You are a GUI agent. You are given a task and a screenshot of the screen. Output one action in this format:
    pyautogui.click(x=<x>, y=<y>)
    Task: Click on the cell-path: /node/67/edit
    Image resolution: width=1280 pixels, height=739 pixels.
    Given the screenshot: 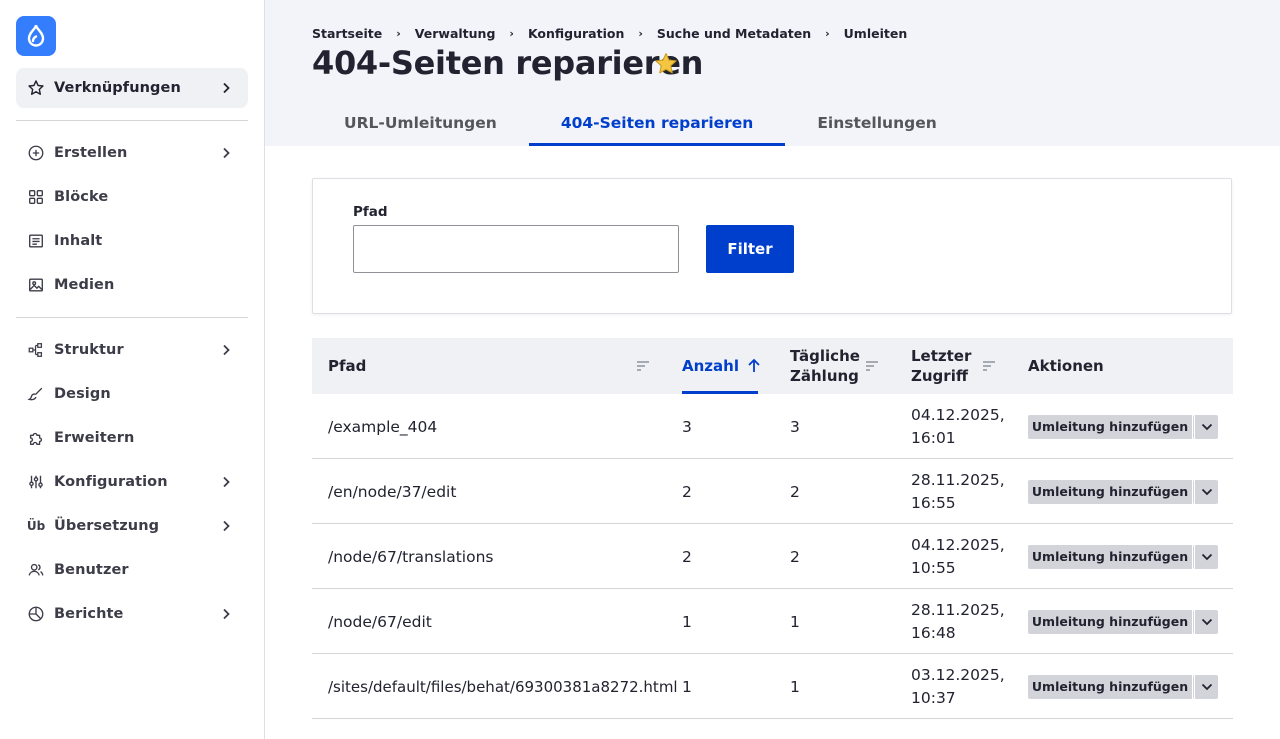 What is the action you would take?
    pyautogui.click(x=380, y=621)
    